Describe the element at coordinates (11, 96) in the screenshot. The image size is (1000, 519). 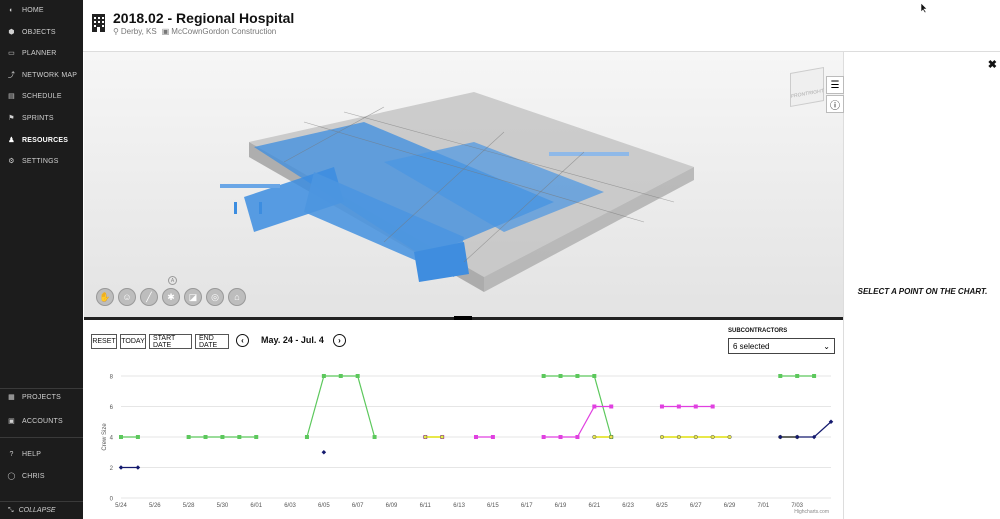
I see `schedule-icon: ▤` at that location.